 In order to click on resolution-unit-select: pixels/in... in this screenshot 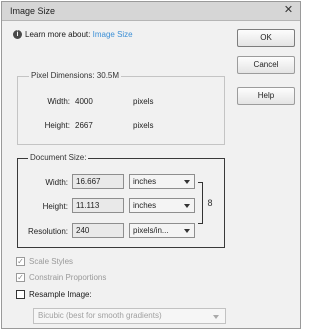, I will do `click(162, 230)`.